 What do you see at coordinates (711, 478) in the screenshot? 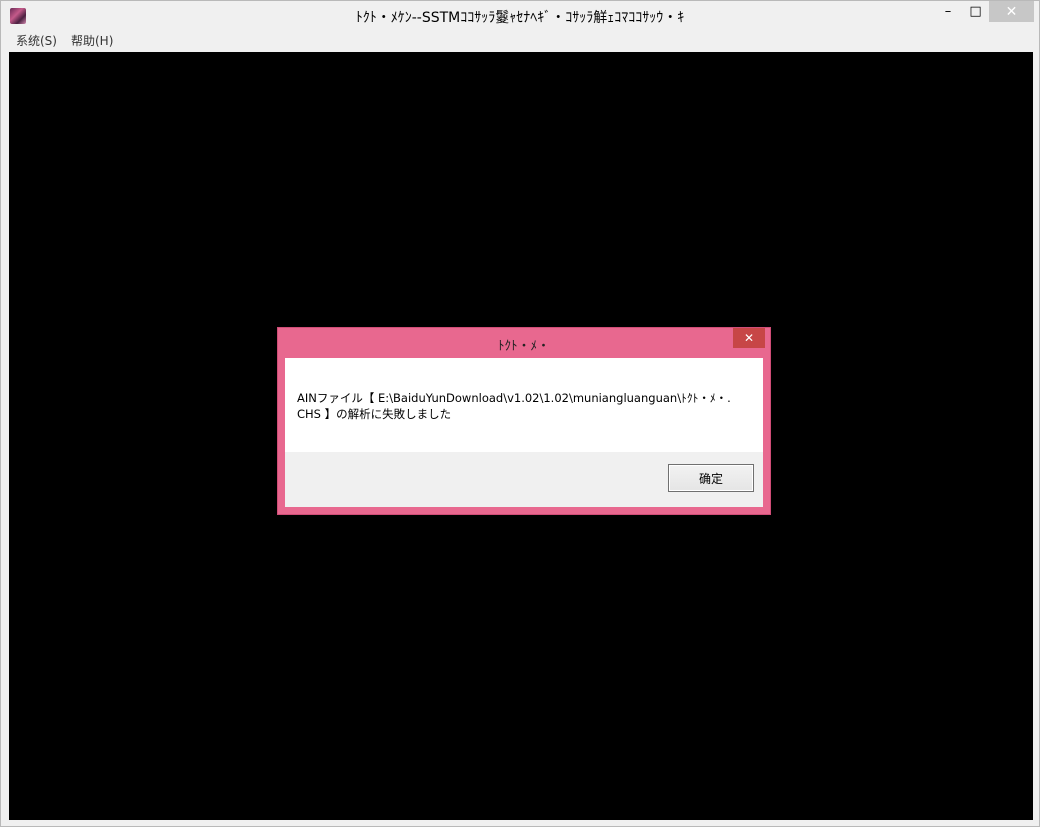
I see `ok-button: 确定` at bounding box center [711, 478].